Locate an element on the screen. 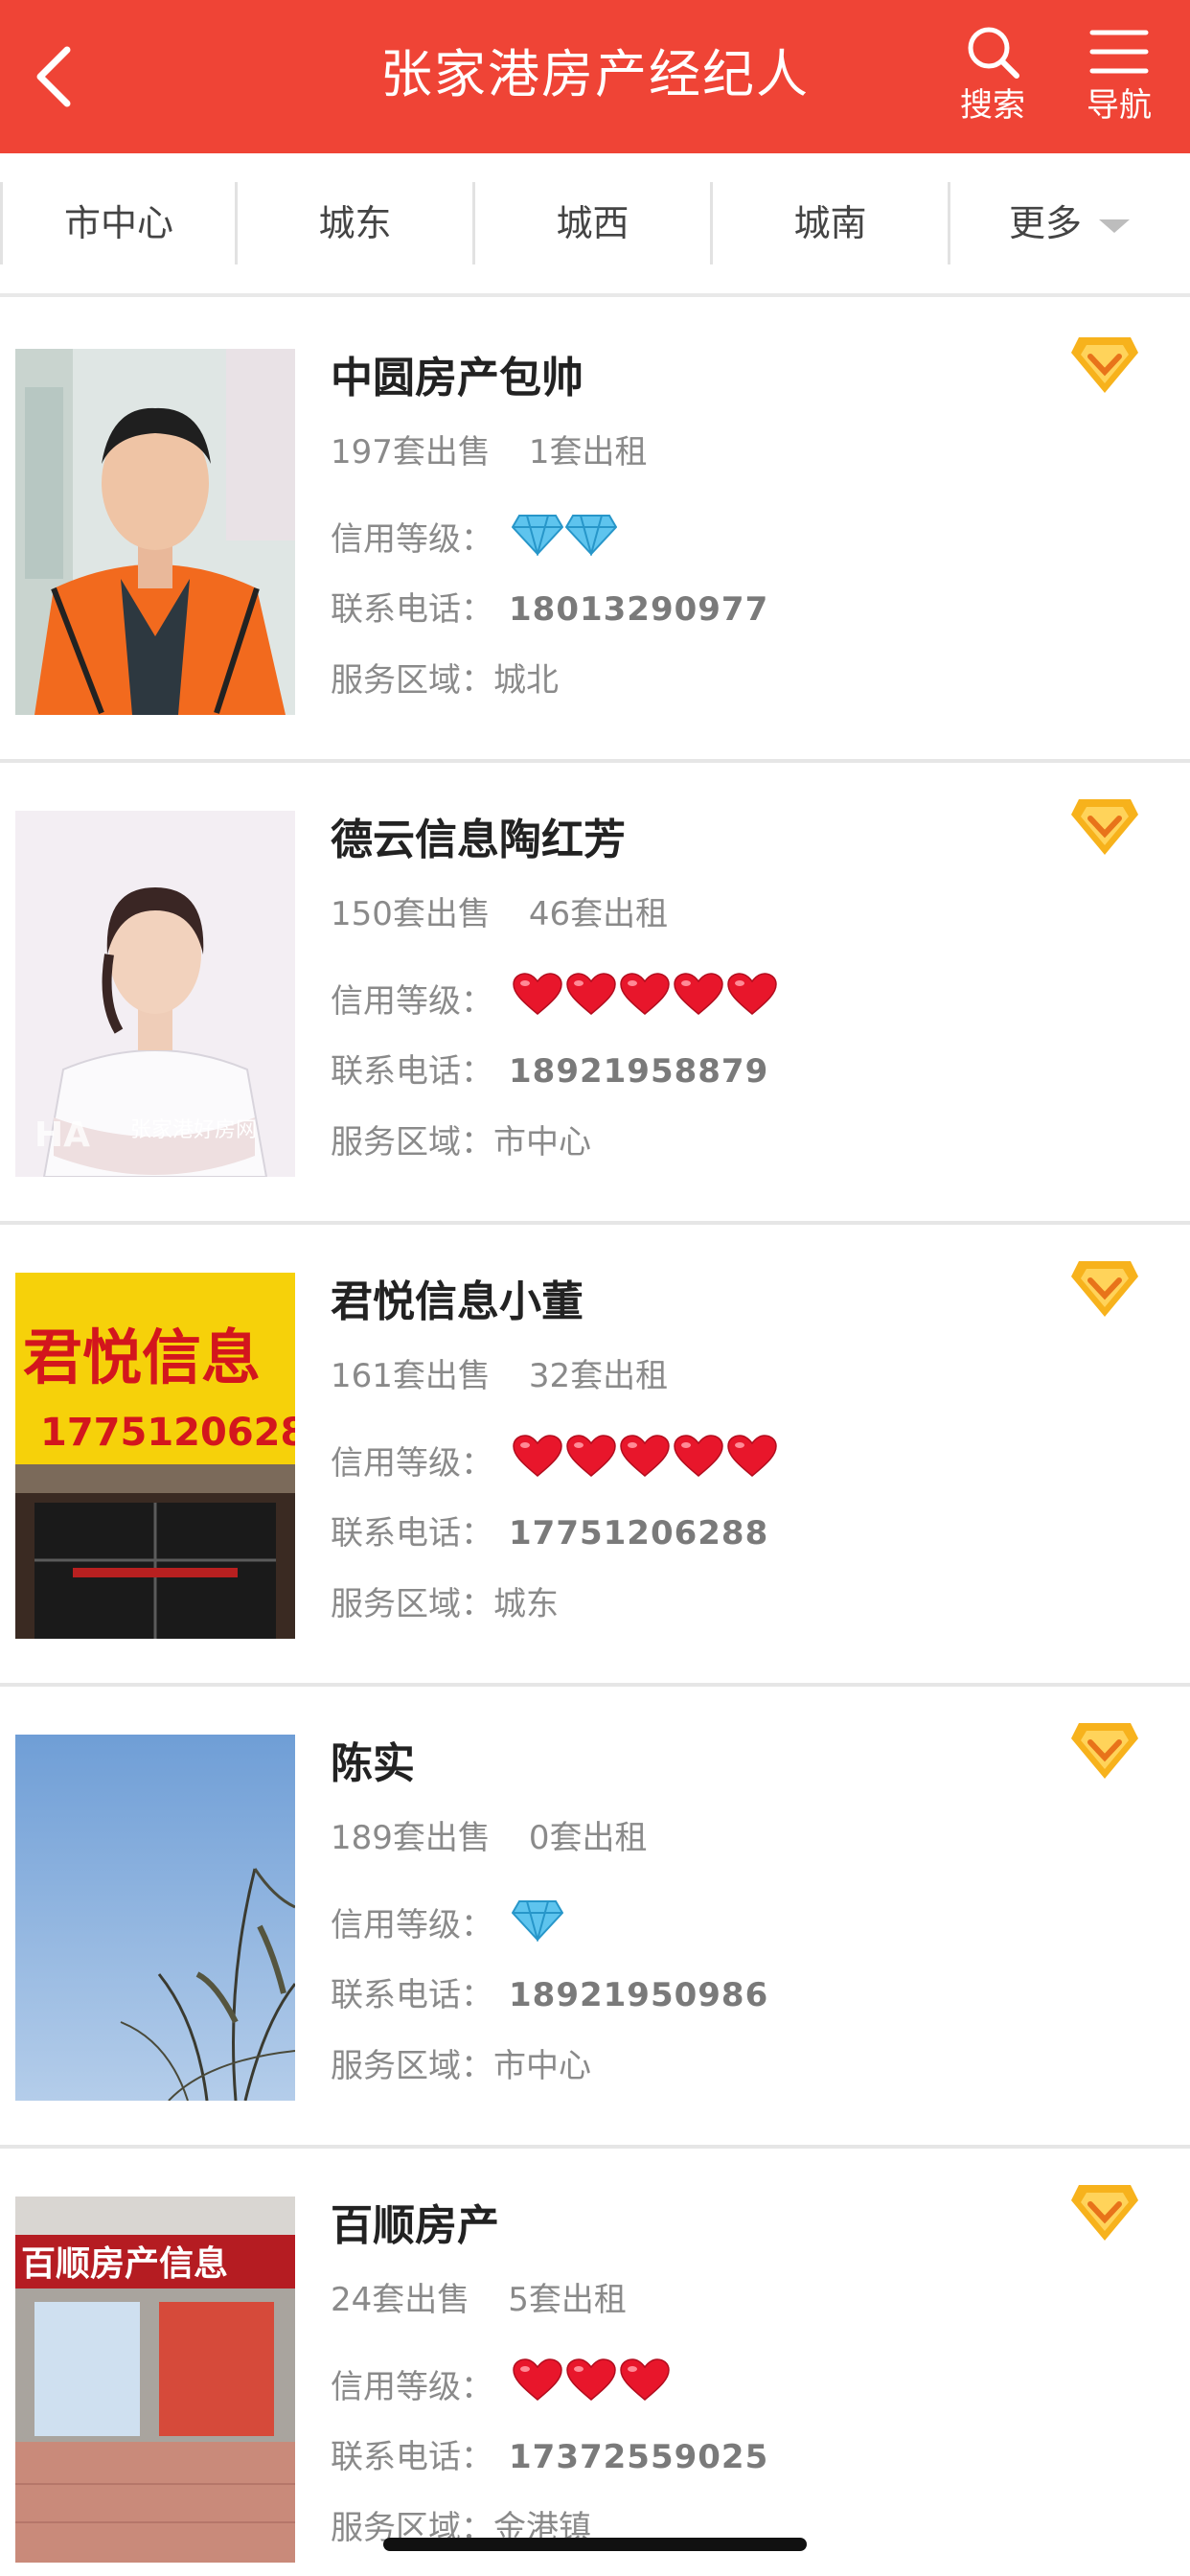 Image resolution: width=1190 pixels, height=2576 pixels. service-area: 服务区域：城东 is located at coordinates (445, 1604).